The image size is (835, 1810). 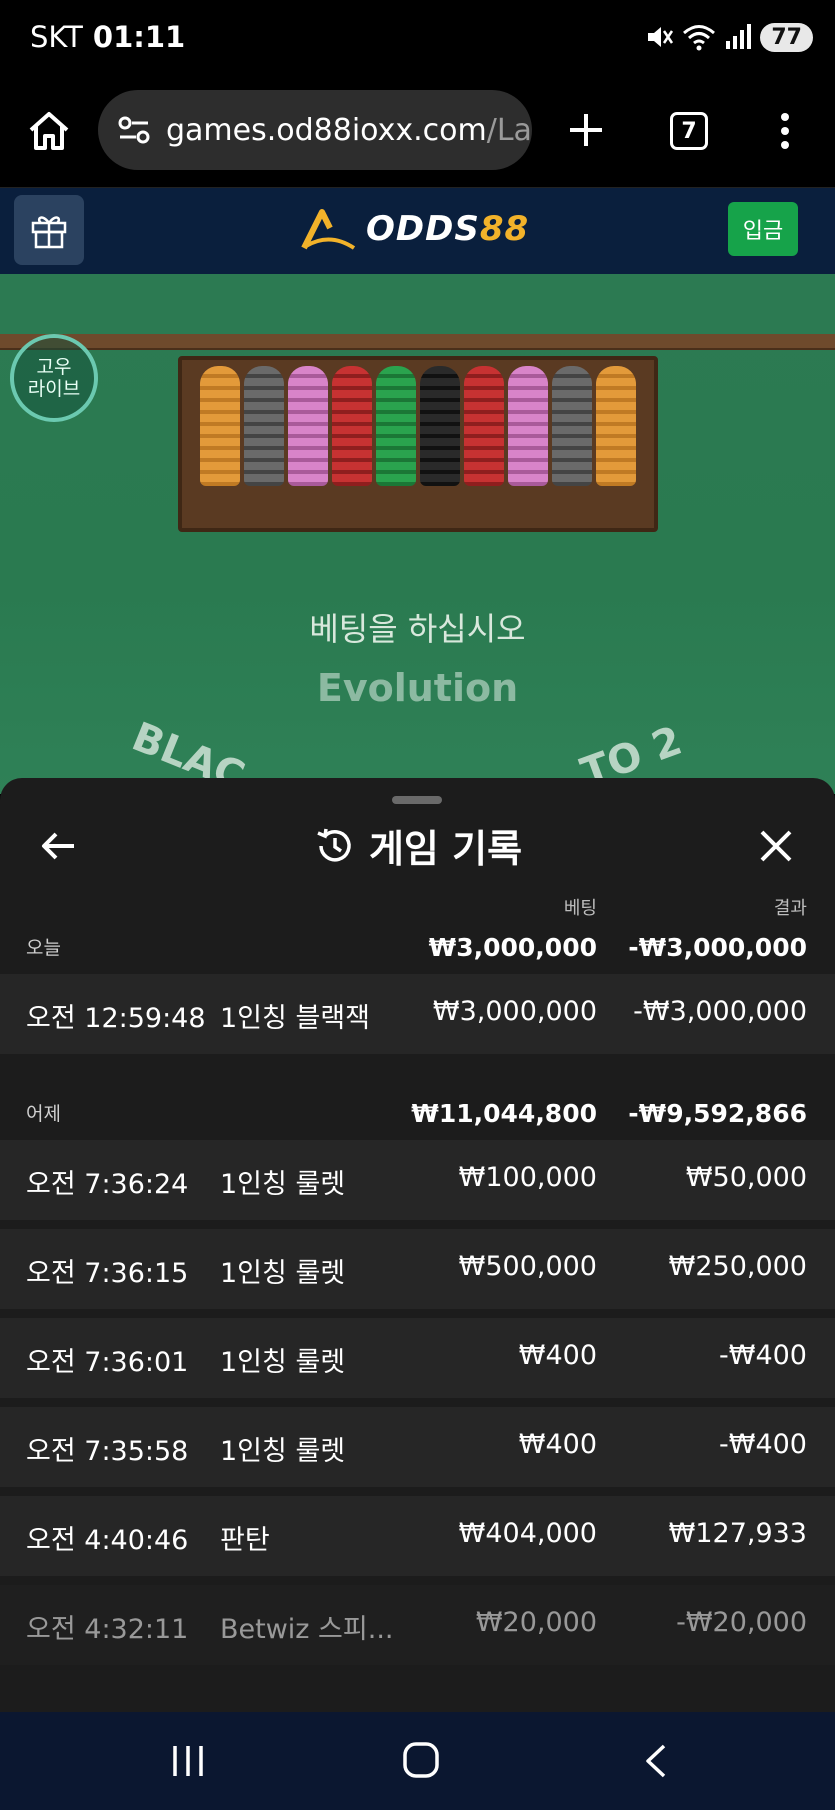 I want to click on home-icon, so click(x=49, y=131).